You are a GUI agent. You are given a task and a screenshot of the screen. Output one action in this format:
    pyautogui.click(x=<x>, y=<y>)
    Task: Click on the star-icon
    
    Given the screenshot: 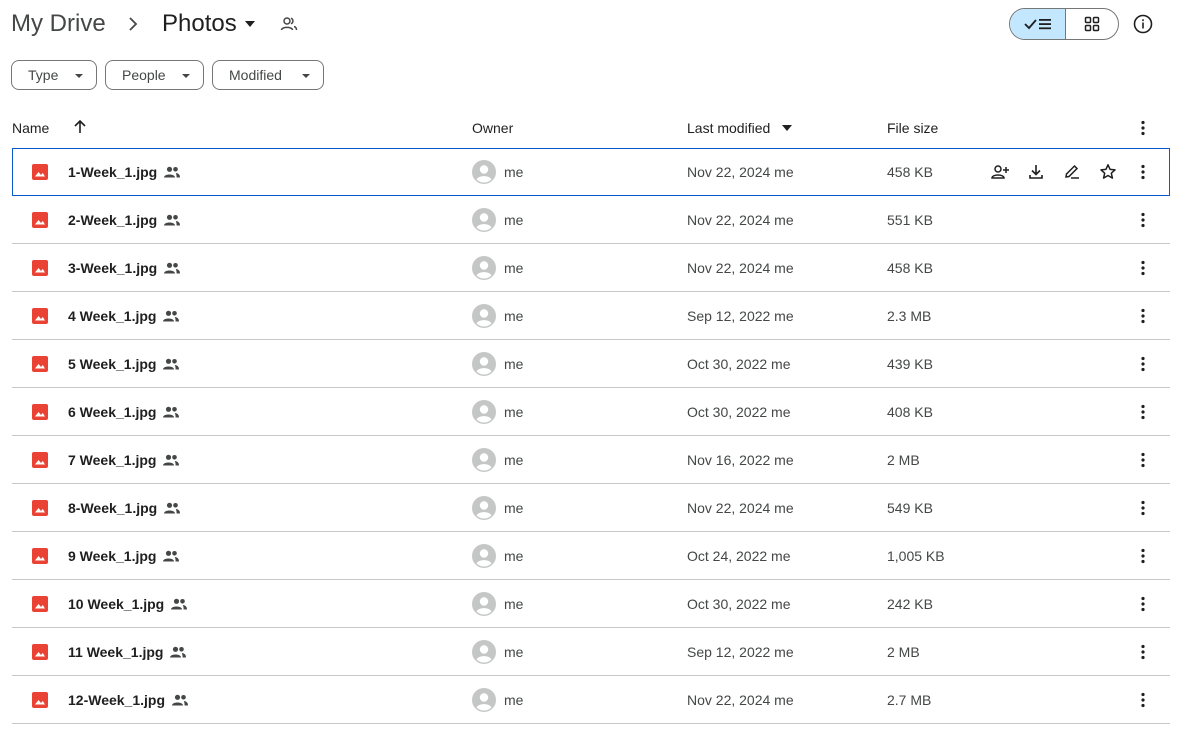 What is the action you would take?
    pyautogui.click(x=1108, y=172)
    